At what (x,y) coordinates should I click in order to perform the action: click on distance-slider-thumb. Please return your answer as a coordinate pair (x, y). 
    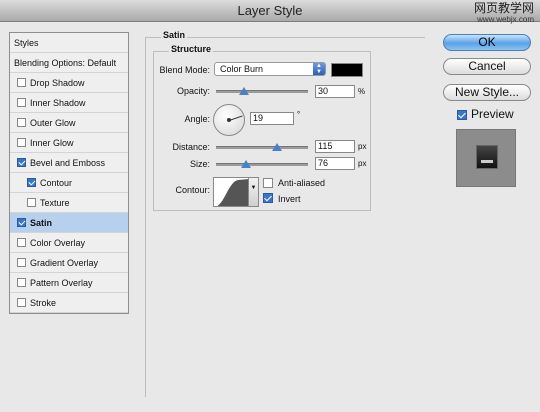
    Looking at the image, I should click on (277, 147).